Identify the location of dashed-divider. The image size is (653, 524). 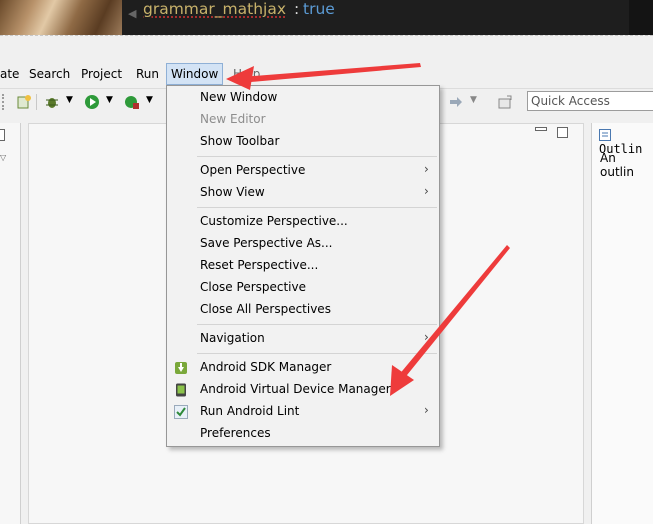
(326, 35).